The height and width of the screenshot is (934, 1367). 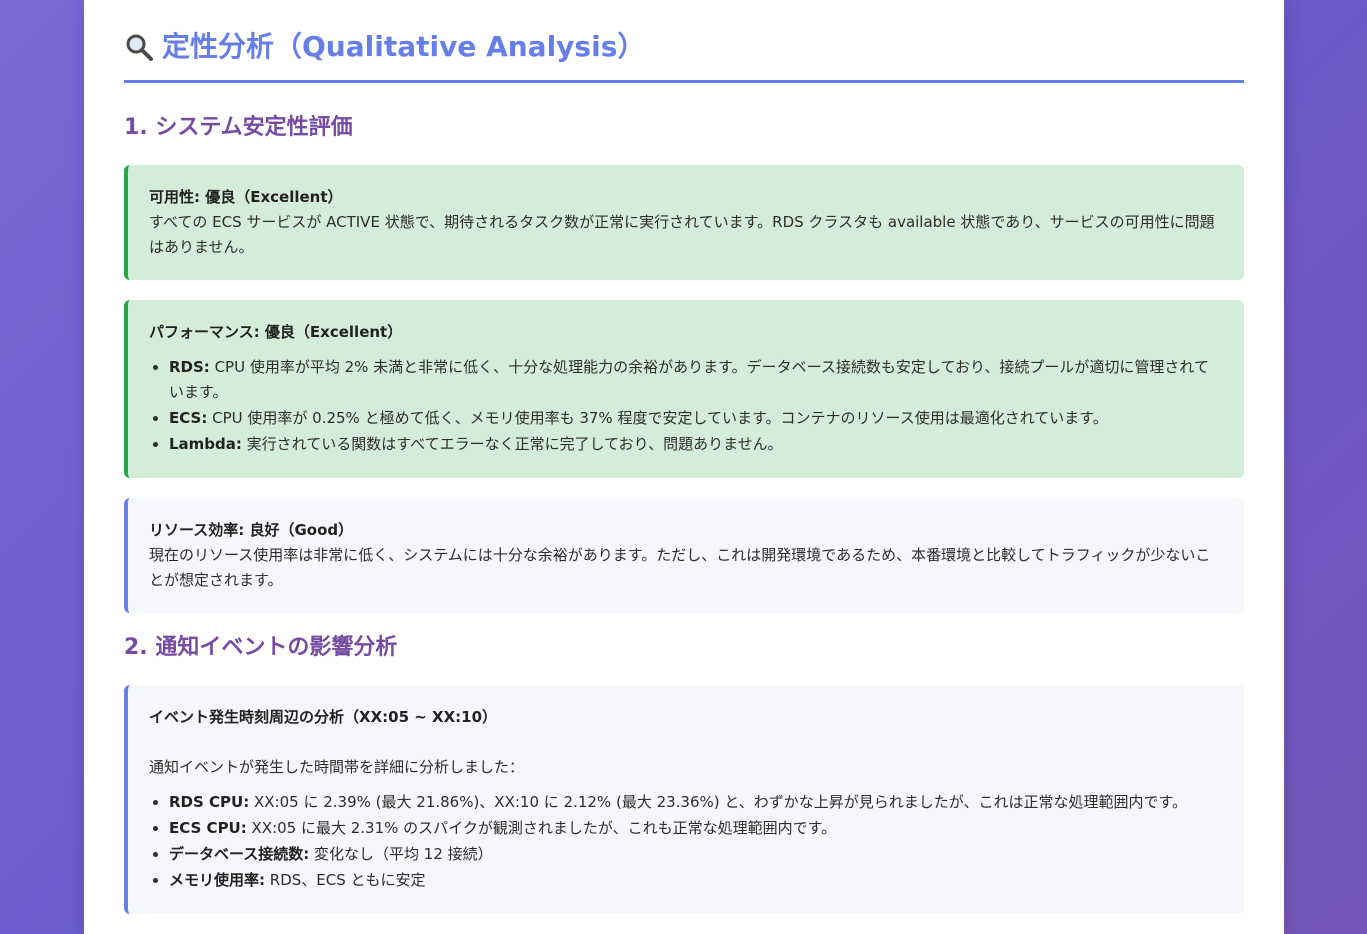 I want to click on section-2-heading: 2. 通知イベントの影響分析, so click(x=261, y=647).